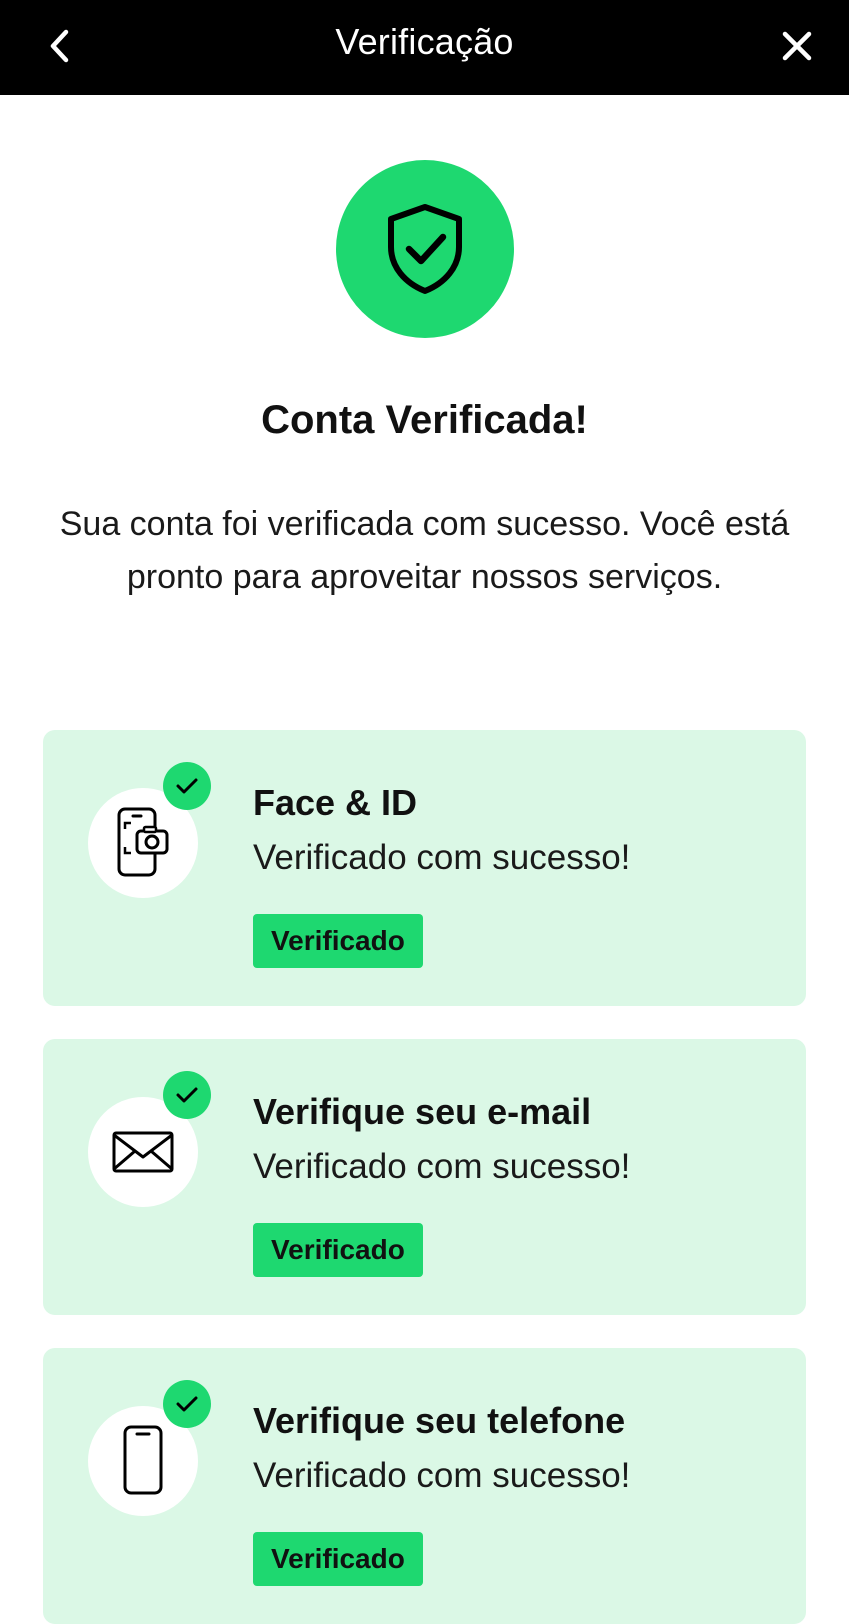 This screenshot has width=849, height=1624. I want to click on close-icon, so click(797, 46).